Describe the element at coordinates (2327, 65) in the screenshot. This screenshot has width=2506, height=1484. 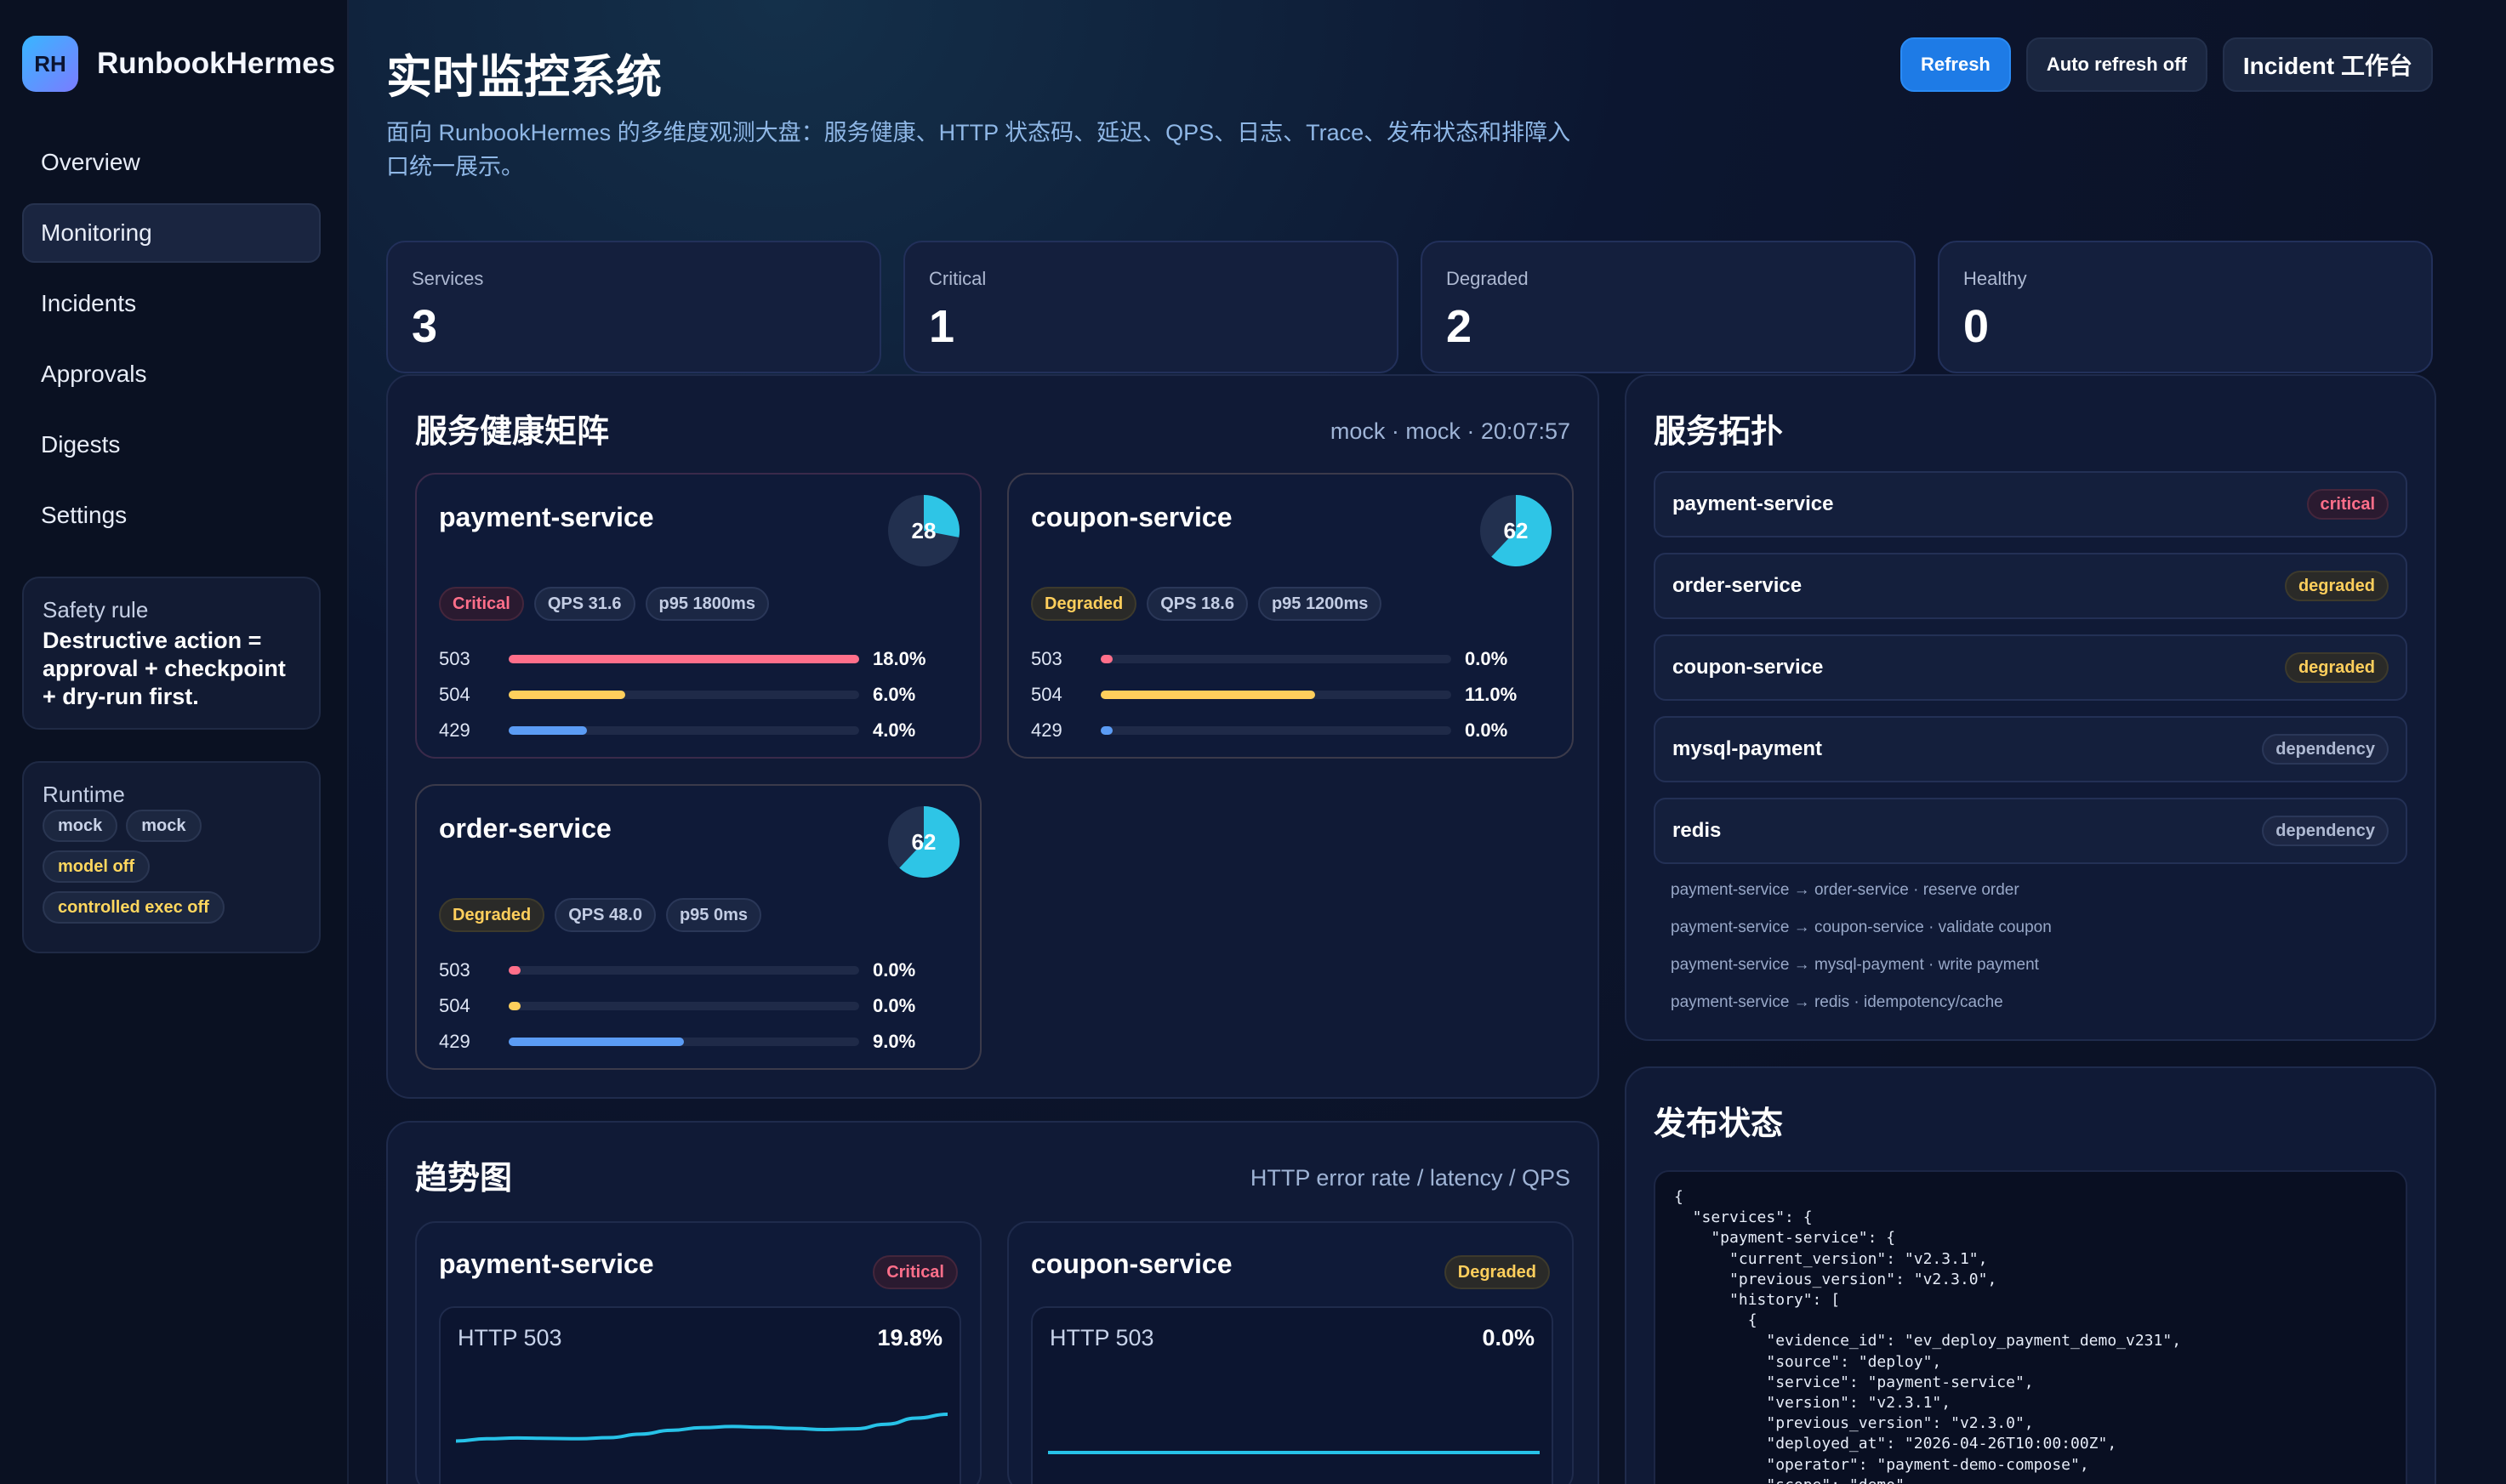
I see `incident-workbench-button: Incident 工作台` at that location.